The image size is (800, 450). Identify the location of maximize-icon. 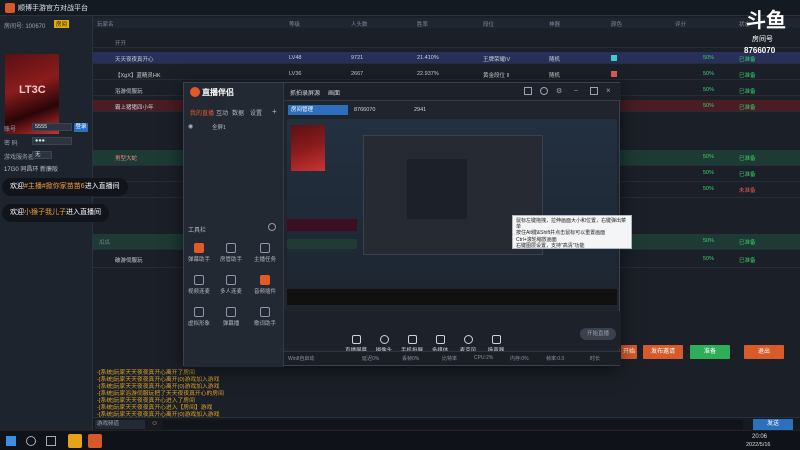
(594, 91).